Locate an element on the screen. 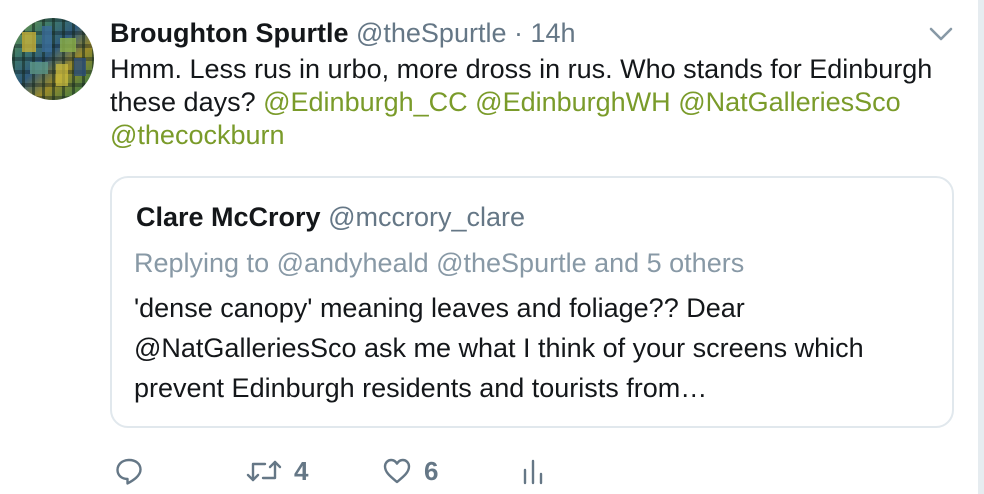  retweet-button: 4 is located at coordinates (277, 471).